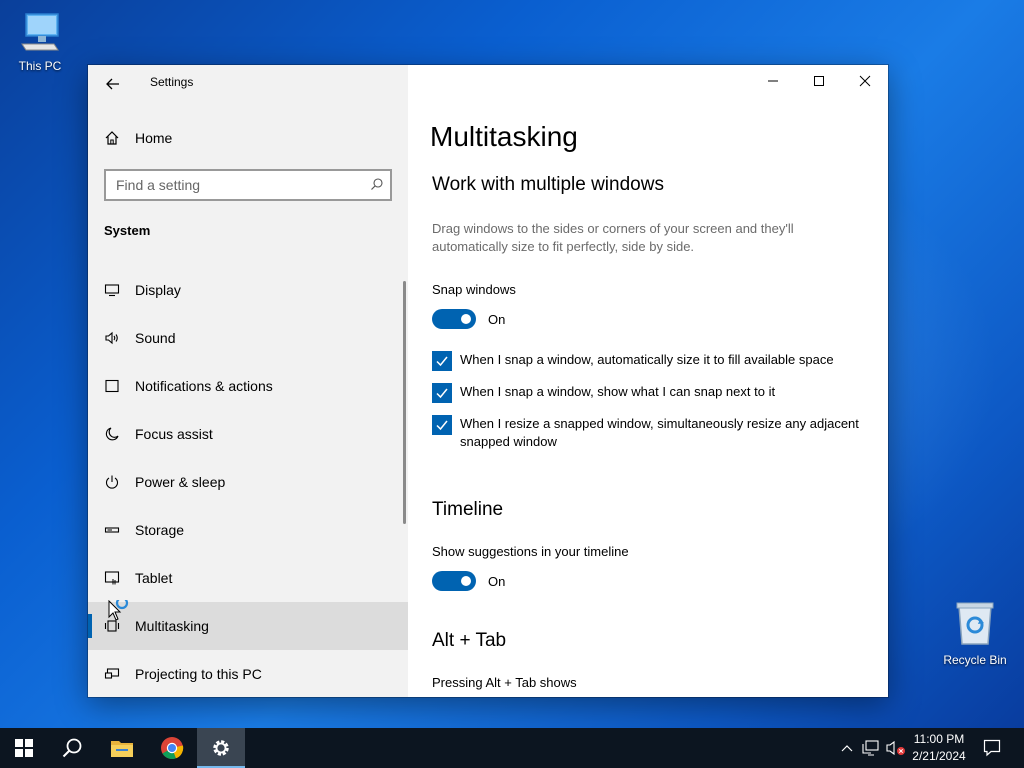  I want to click on chrome-icon, so click(172, 748).